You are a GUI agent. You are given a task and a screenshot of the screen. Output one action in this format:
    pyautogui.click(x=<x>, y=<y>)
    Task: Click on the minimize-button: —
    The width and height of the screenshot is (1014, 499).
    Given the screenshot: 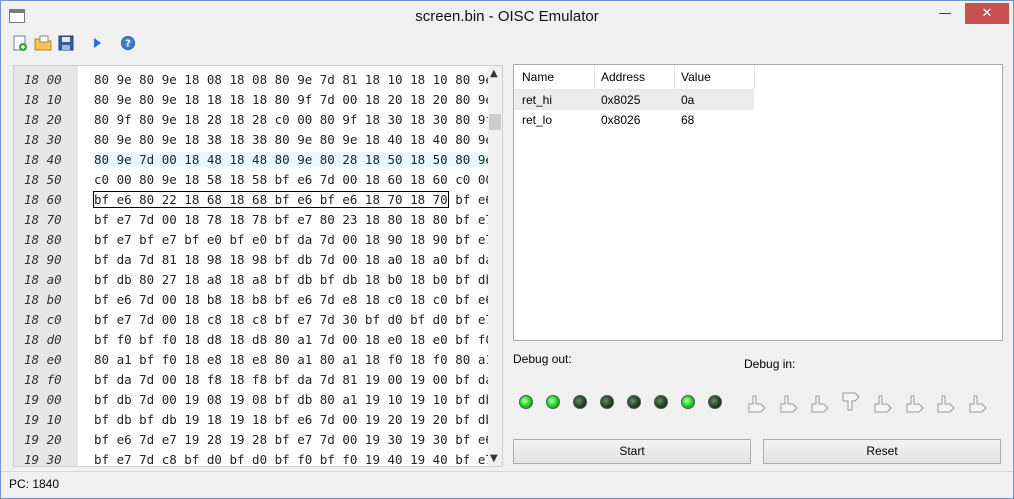 What is the action you would take?
    pyautogui.click(x=945, y=13)
    